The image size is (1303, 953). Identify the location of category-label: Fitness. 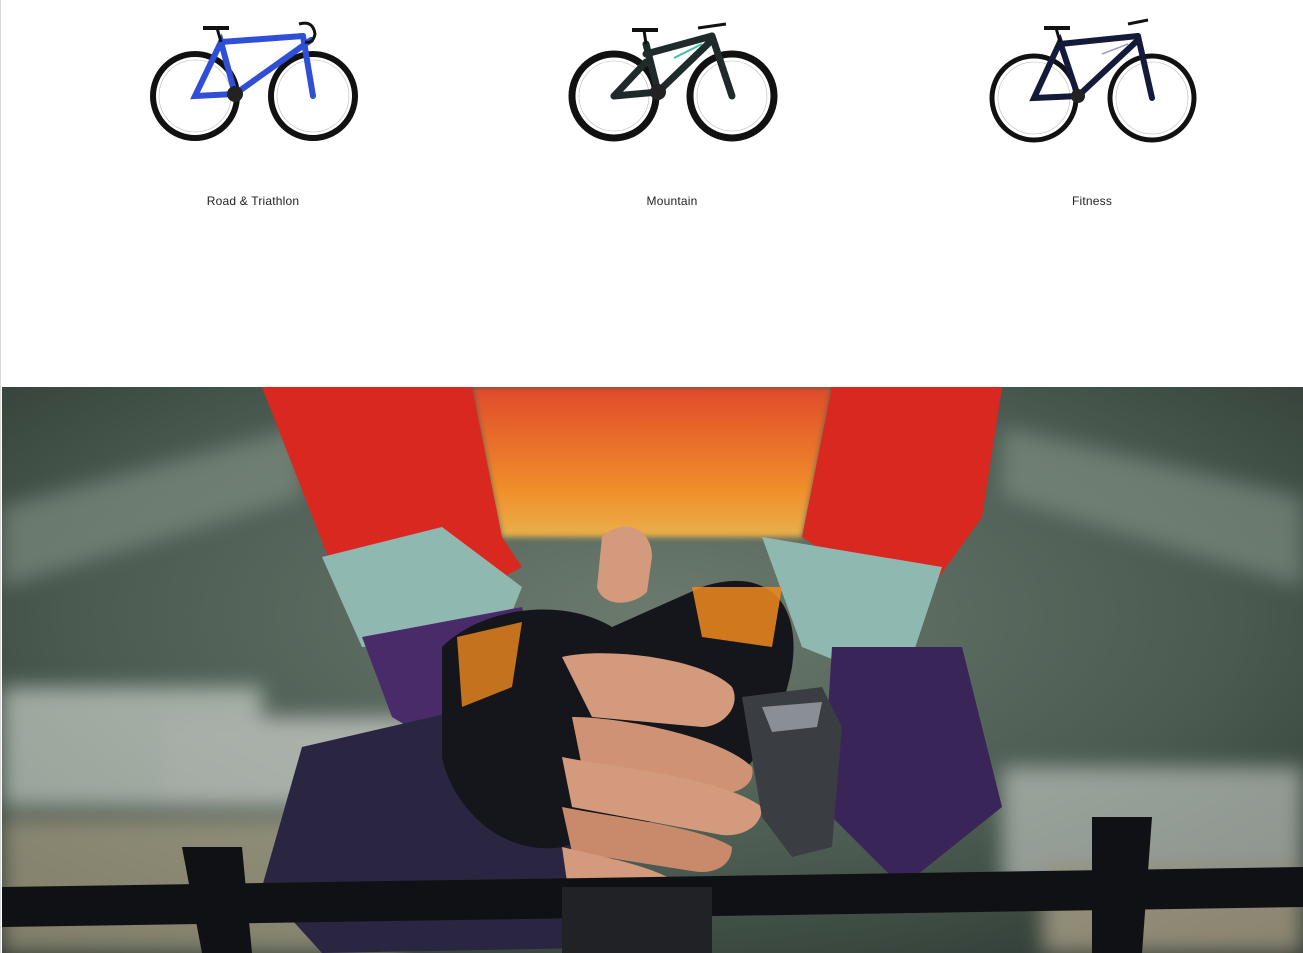
(1092, 201).